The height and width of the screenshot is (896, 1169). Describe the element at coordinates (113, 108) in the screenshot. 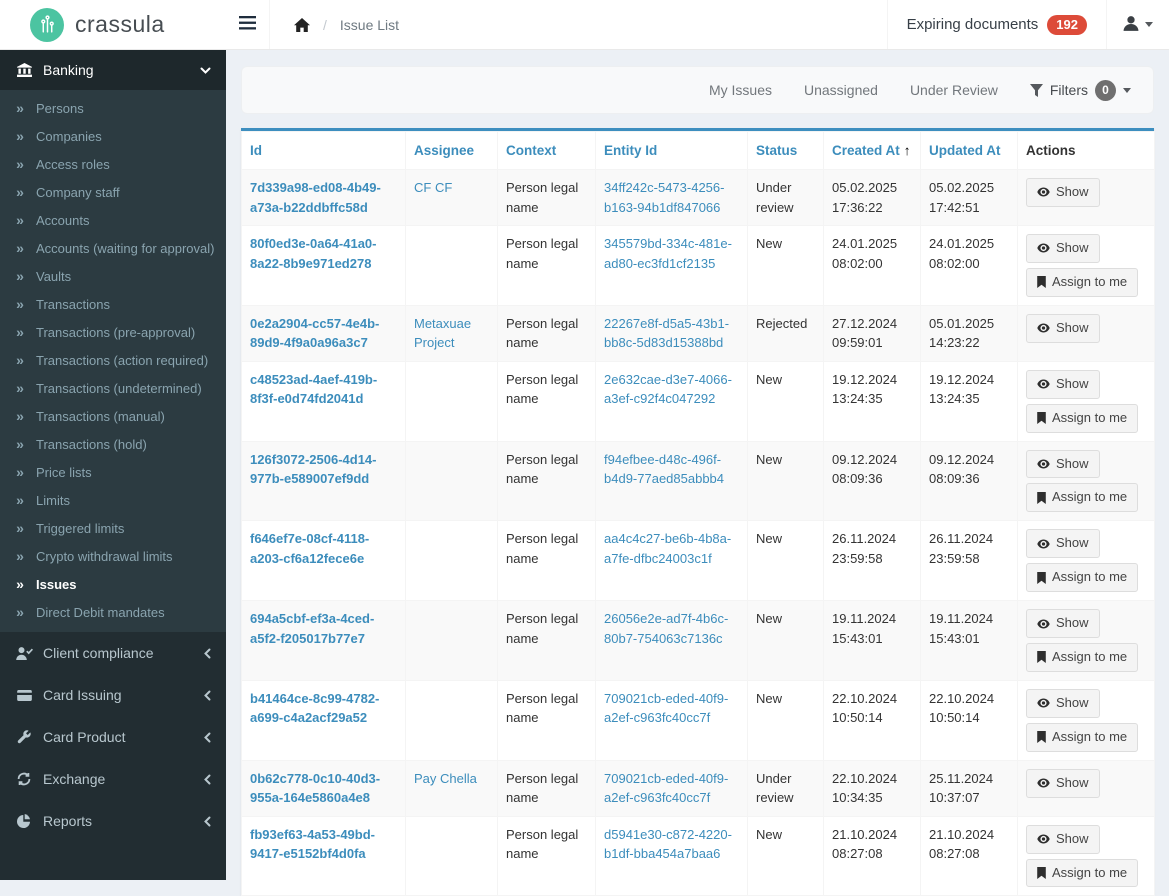

I see `sidebar-item-persons: »Persons` at that location.